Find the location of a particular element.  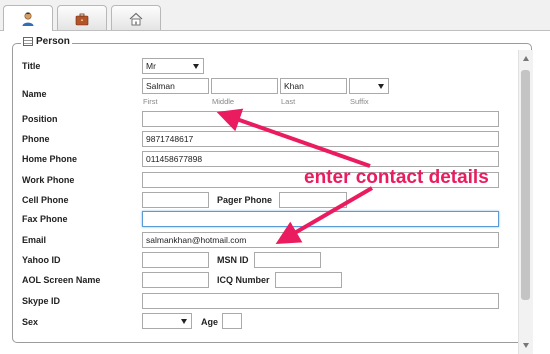

last-name-input: Khan is located at coordinates (313, 86).